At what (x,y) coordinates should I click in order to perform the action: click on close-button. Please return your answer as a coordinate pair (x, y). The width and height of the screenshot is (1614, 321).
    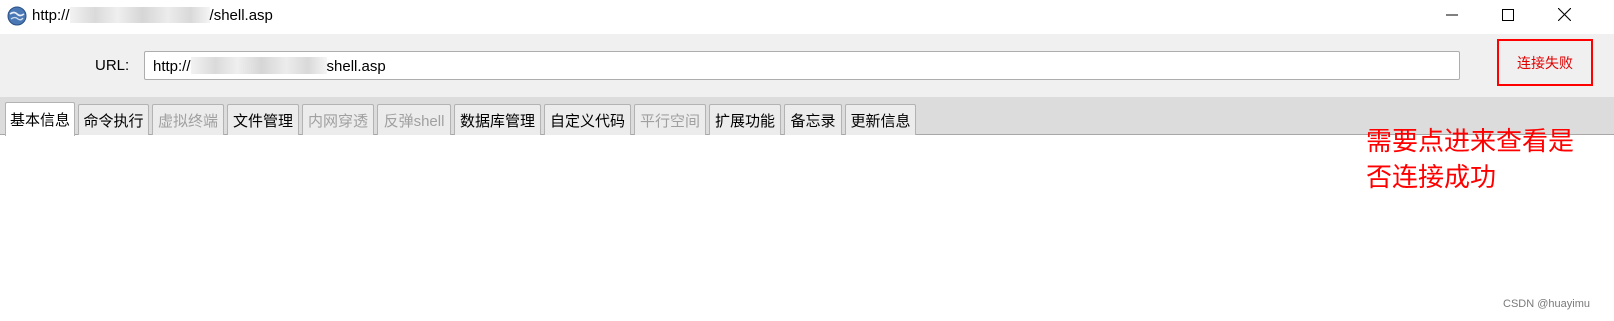
    Looking at the image, I should click on (1564, 17).